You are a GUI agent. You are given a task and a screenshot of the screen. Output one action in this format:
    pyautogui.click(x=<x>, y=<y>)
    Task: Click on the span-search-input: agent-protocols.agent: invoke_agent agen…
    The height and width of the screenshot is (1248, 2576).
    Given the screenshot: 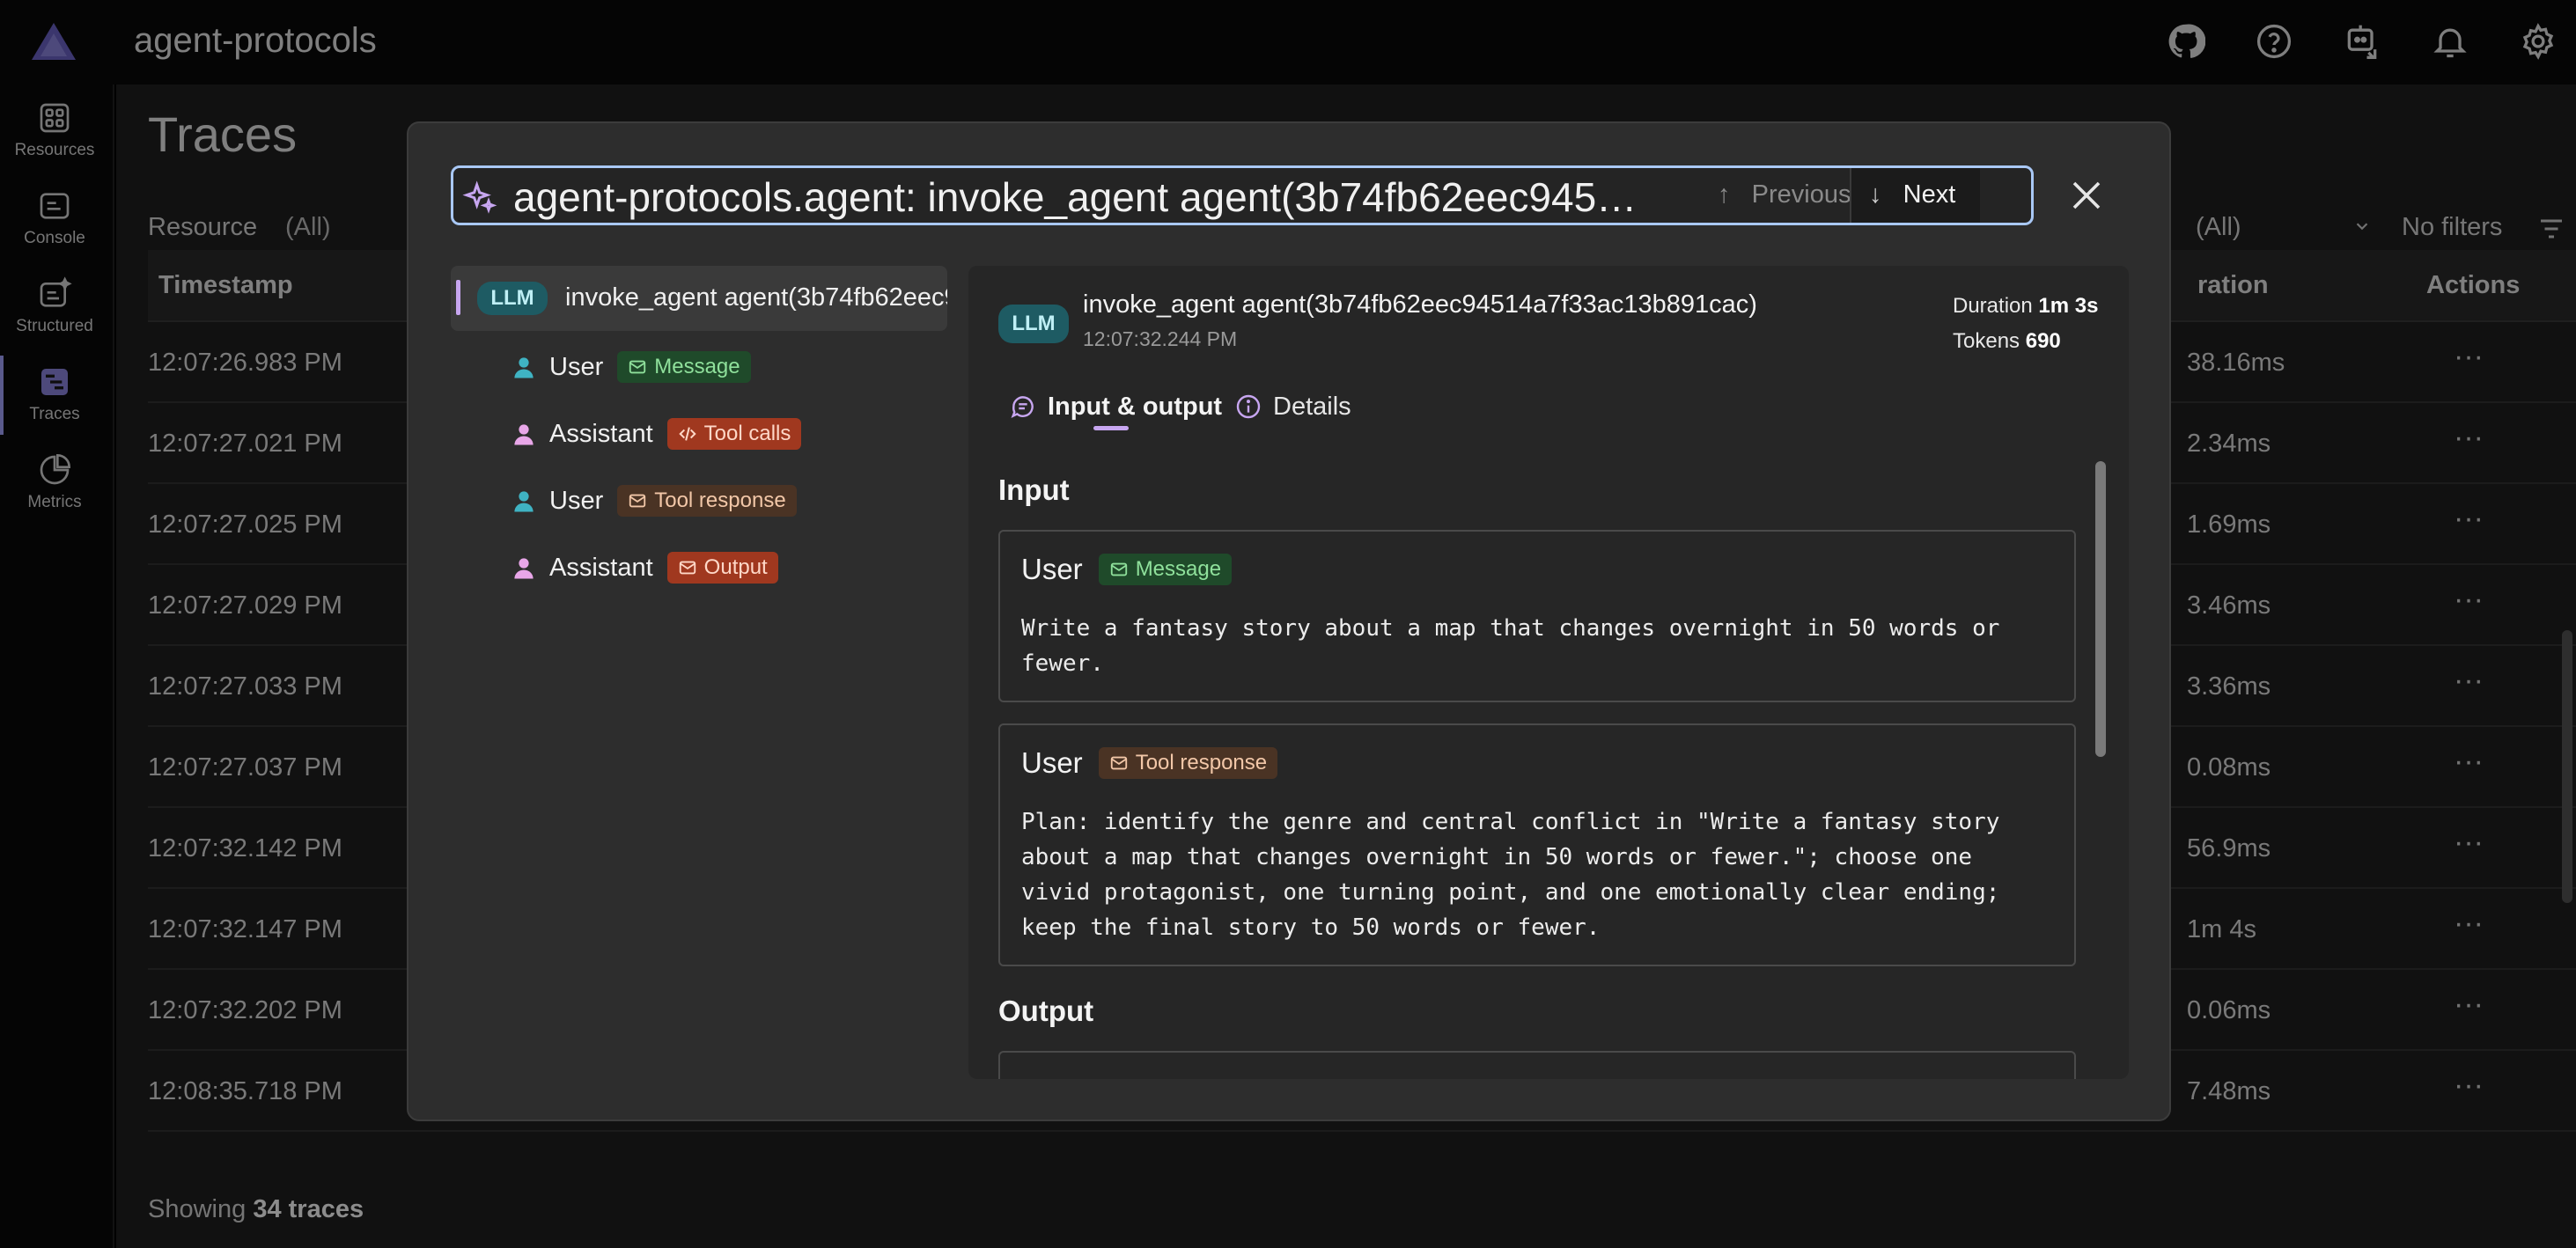 What is the action you would take?
    pyautogui.click(x=1242, y=195)
    